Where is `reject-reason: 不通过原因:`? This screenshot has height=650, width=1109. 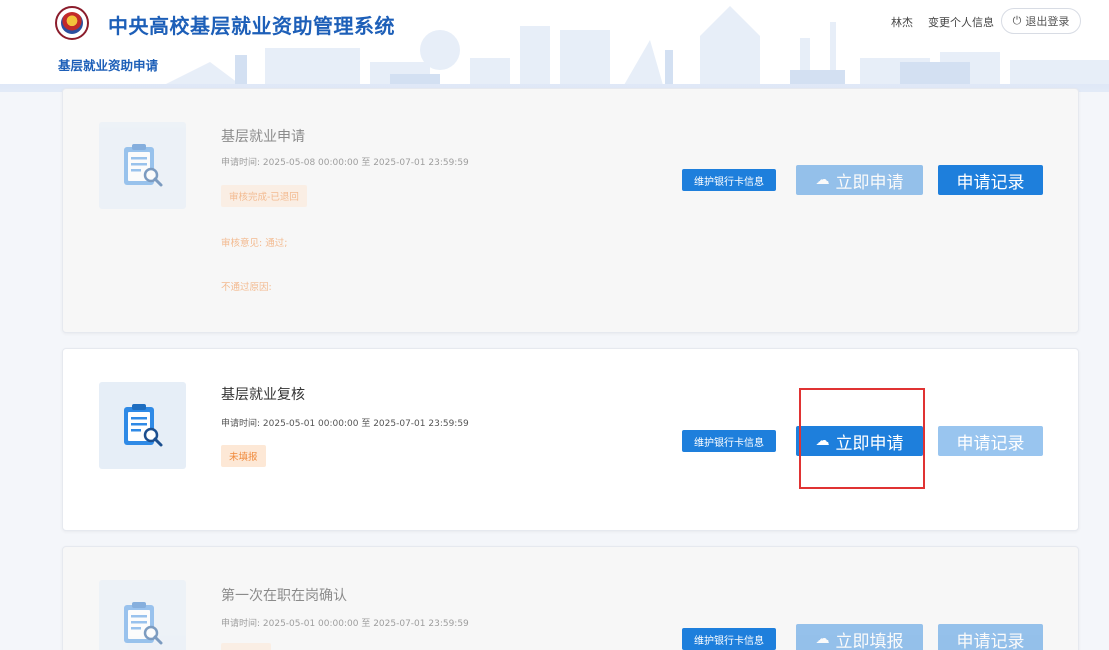 reject-reason: 不通过原因: is located at coordinates (246, 287).